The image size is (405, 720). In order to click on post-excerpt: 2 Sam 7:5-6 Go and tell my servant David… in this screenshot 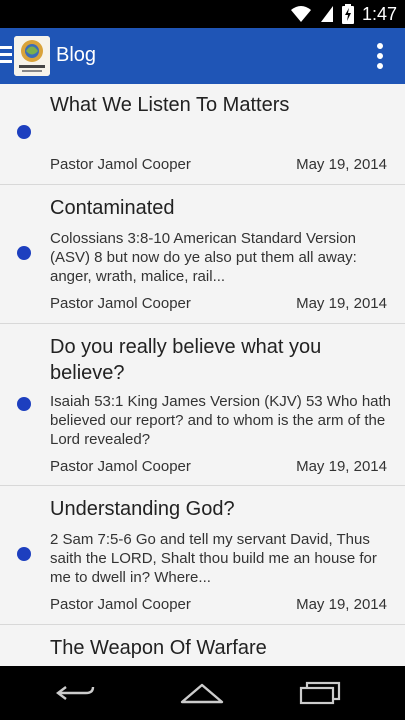, I will do `click(213, 558)`.